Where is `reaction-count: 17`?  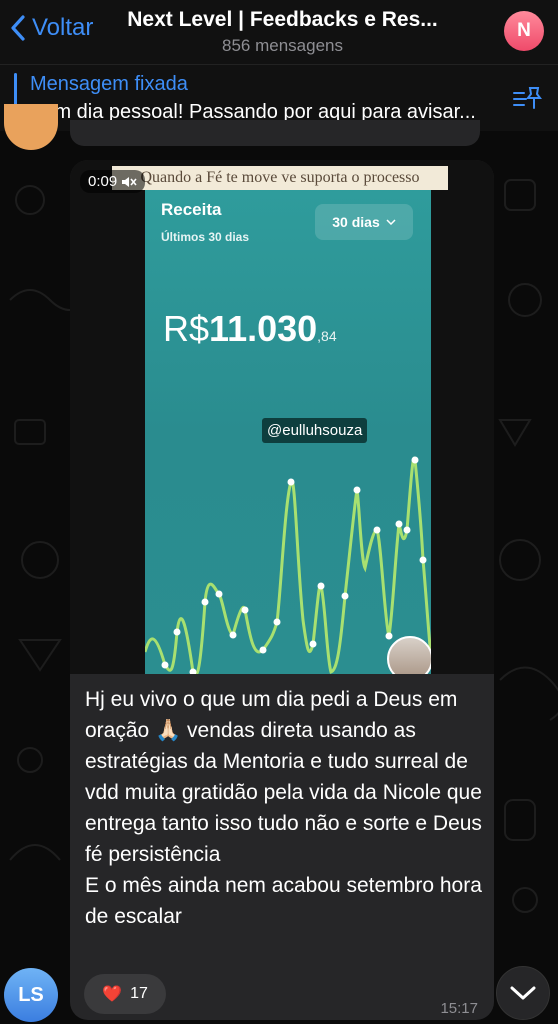 reaction-count: 17 is located at coordinates (139, 993).